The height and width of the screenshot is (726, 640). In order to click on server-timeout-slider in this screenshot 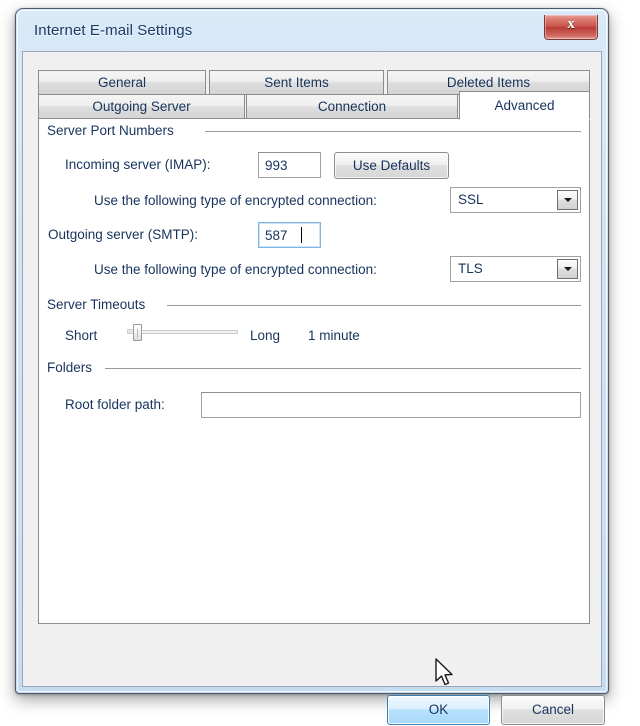, I will do `click(182, 332)`.